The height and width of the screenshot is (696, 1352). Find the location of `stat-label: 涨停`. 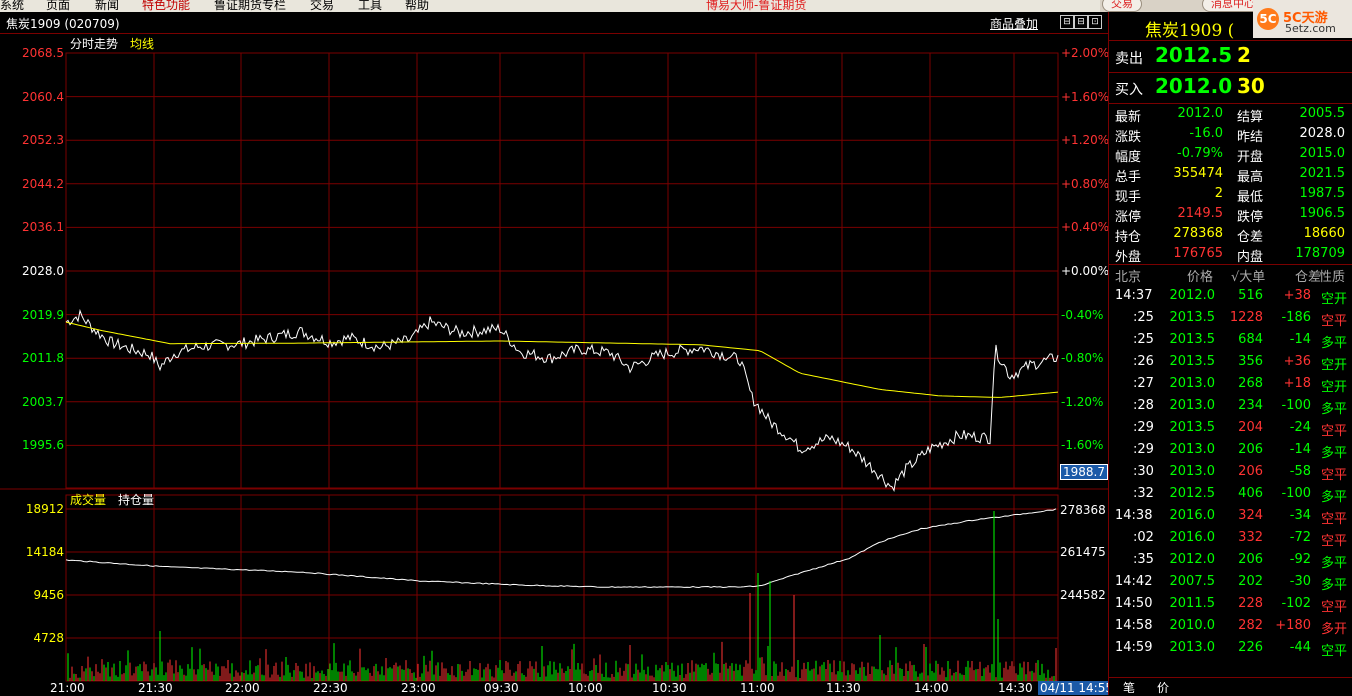

stat-label: 涨停 is located at coordinates (1128, 217).